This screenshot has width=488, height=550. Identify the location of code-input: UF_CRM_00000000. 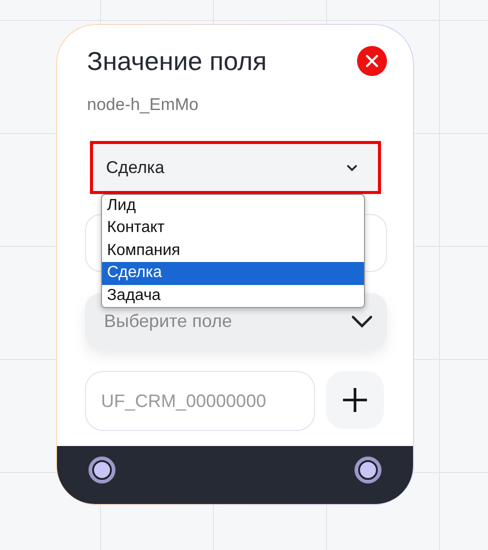
(200, 401).